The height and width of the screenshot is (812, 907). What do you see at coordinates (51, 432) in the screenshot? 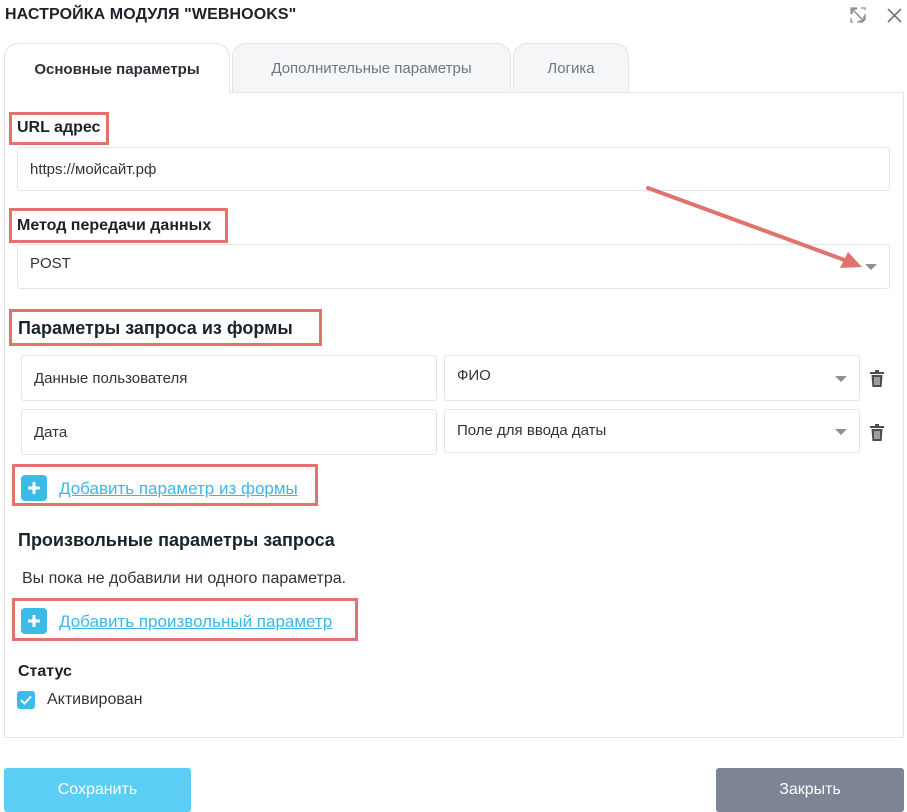
I see `param-name-value: Дата` at bounding box center [51, 432].